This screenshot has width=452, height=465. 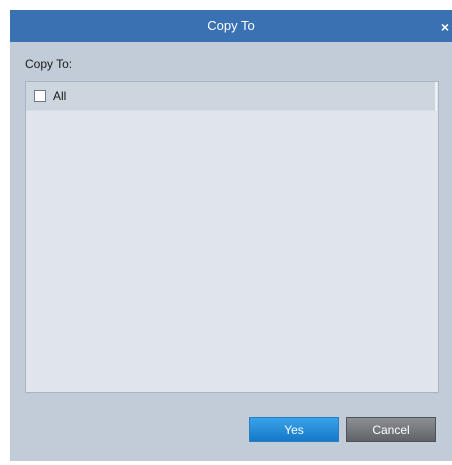 I want to click on cancel-button: Cancel, so click(x=391, y=429).